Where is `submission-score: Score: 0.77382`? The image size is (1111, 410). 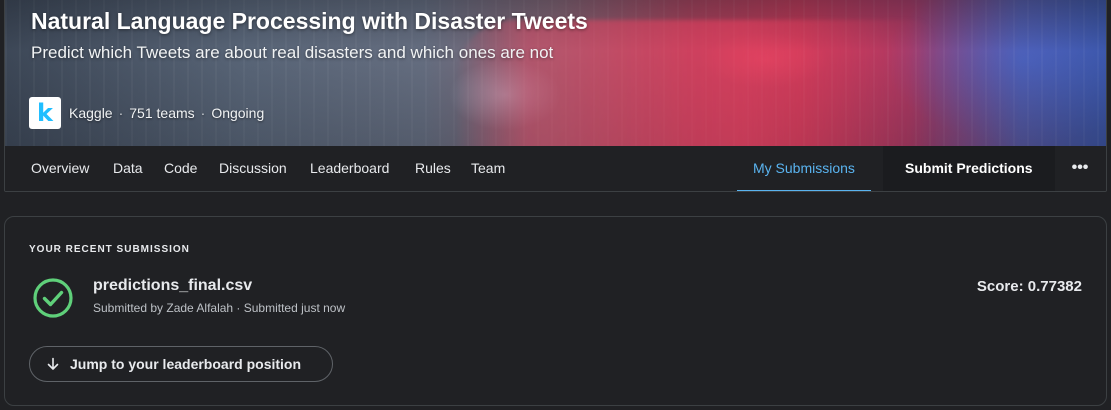
submission-score: Score: 0.77382 is located at coordinates (1029, 286).